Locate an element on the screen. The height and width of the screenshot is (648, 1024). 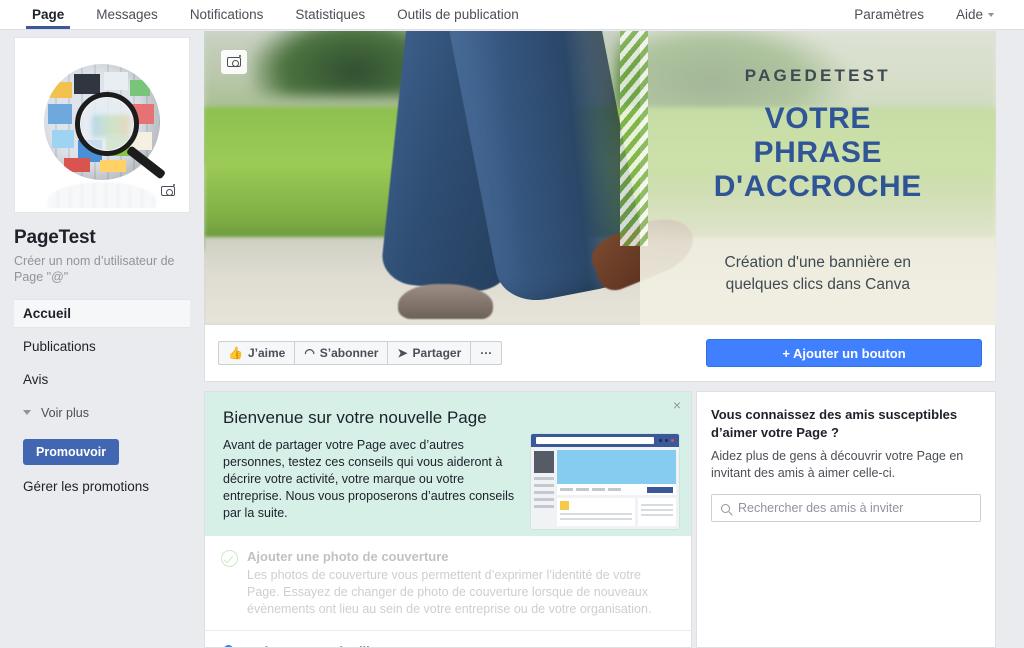
promote-button: Promouvoir is located at coordinates (71, 452).